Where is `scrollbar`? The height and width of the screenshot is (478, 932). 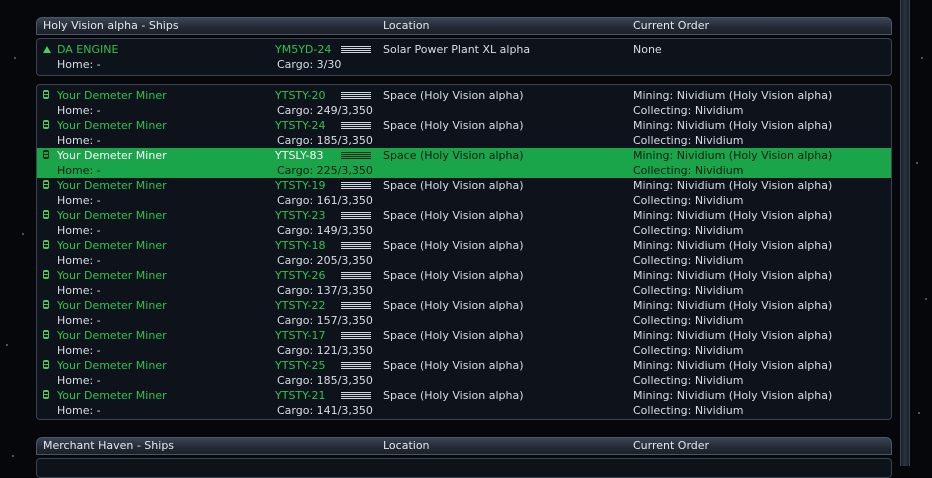 scrollbar is located at coordinates (905, 233).